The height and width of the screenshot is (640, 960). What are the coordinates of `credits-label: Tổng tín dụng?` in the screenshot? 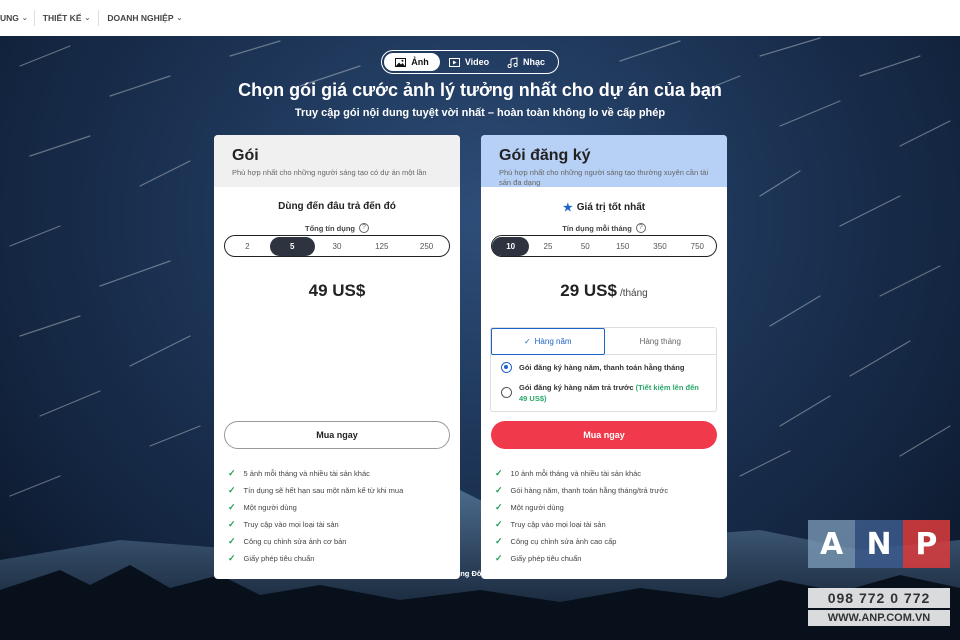 It's located at (337, 228).